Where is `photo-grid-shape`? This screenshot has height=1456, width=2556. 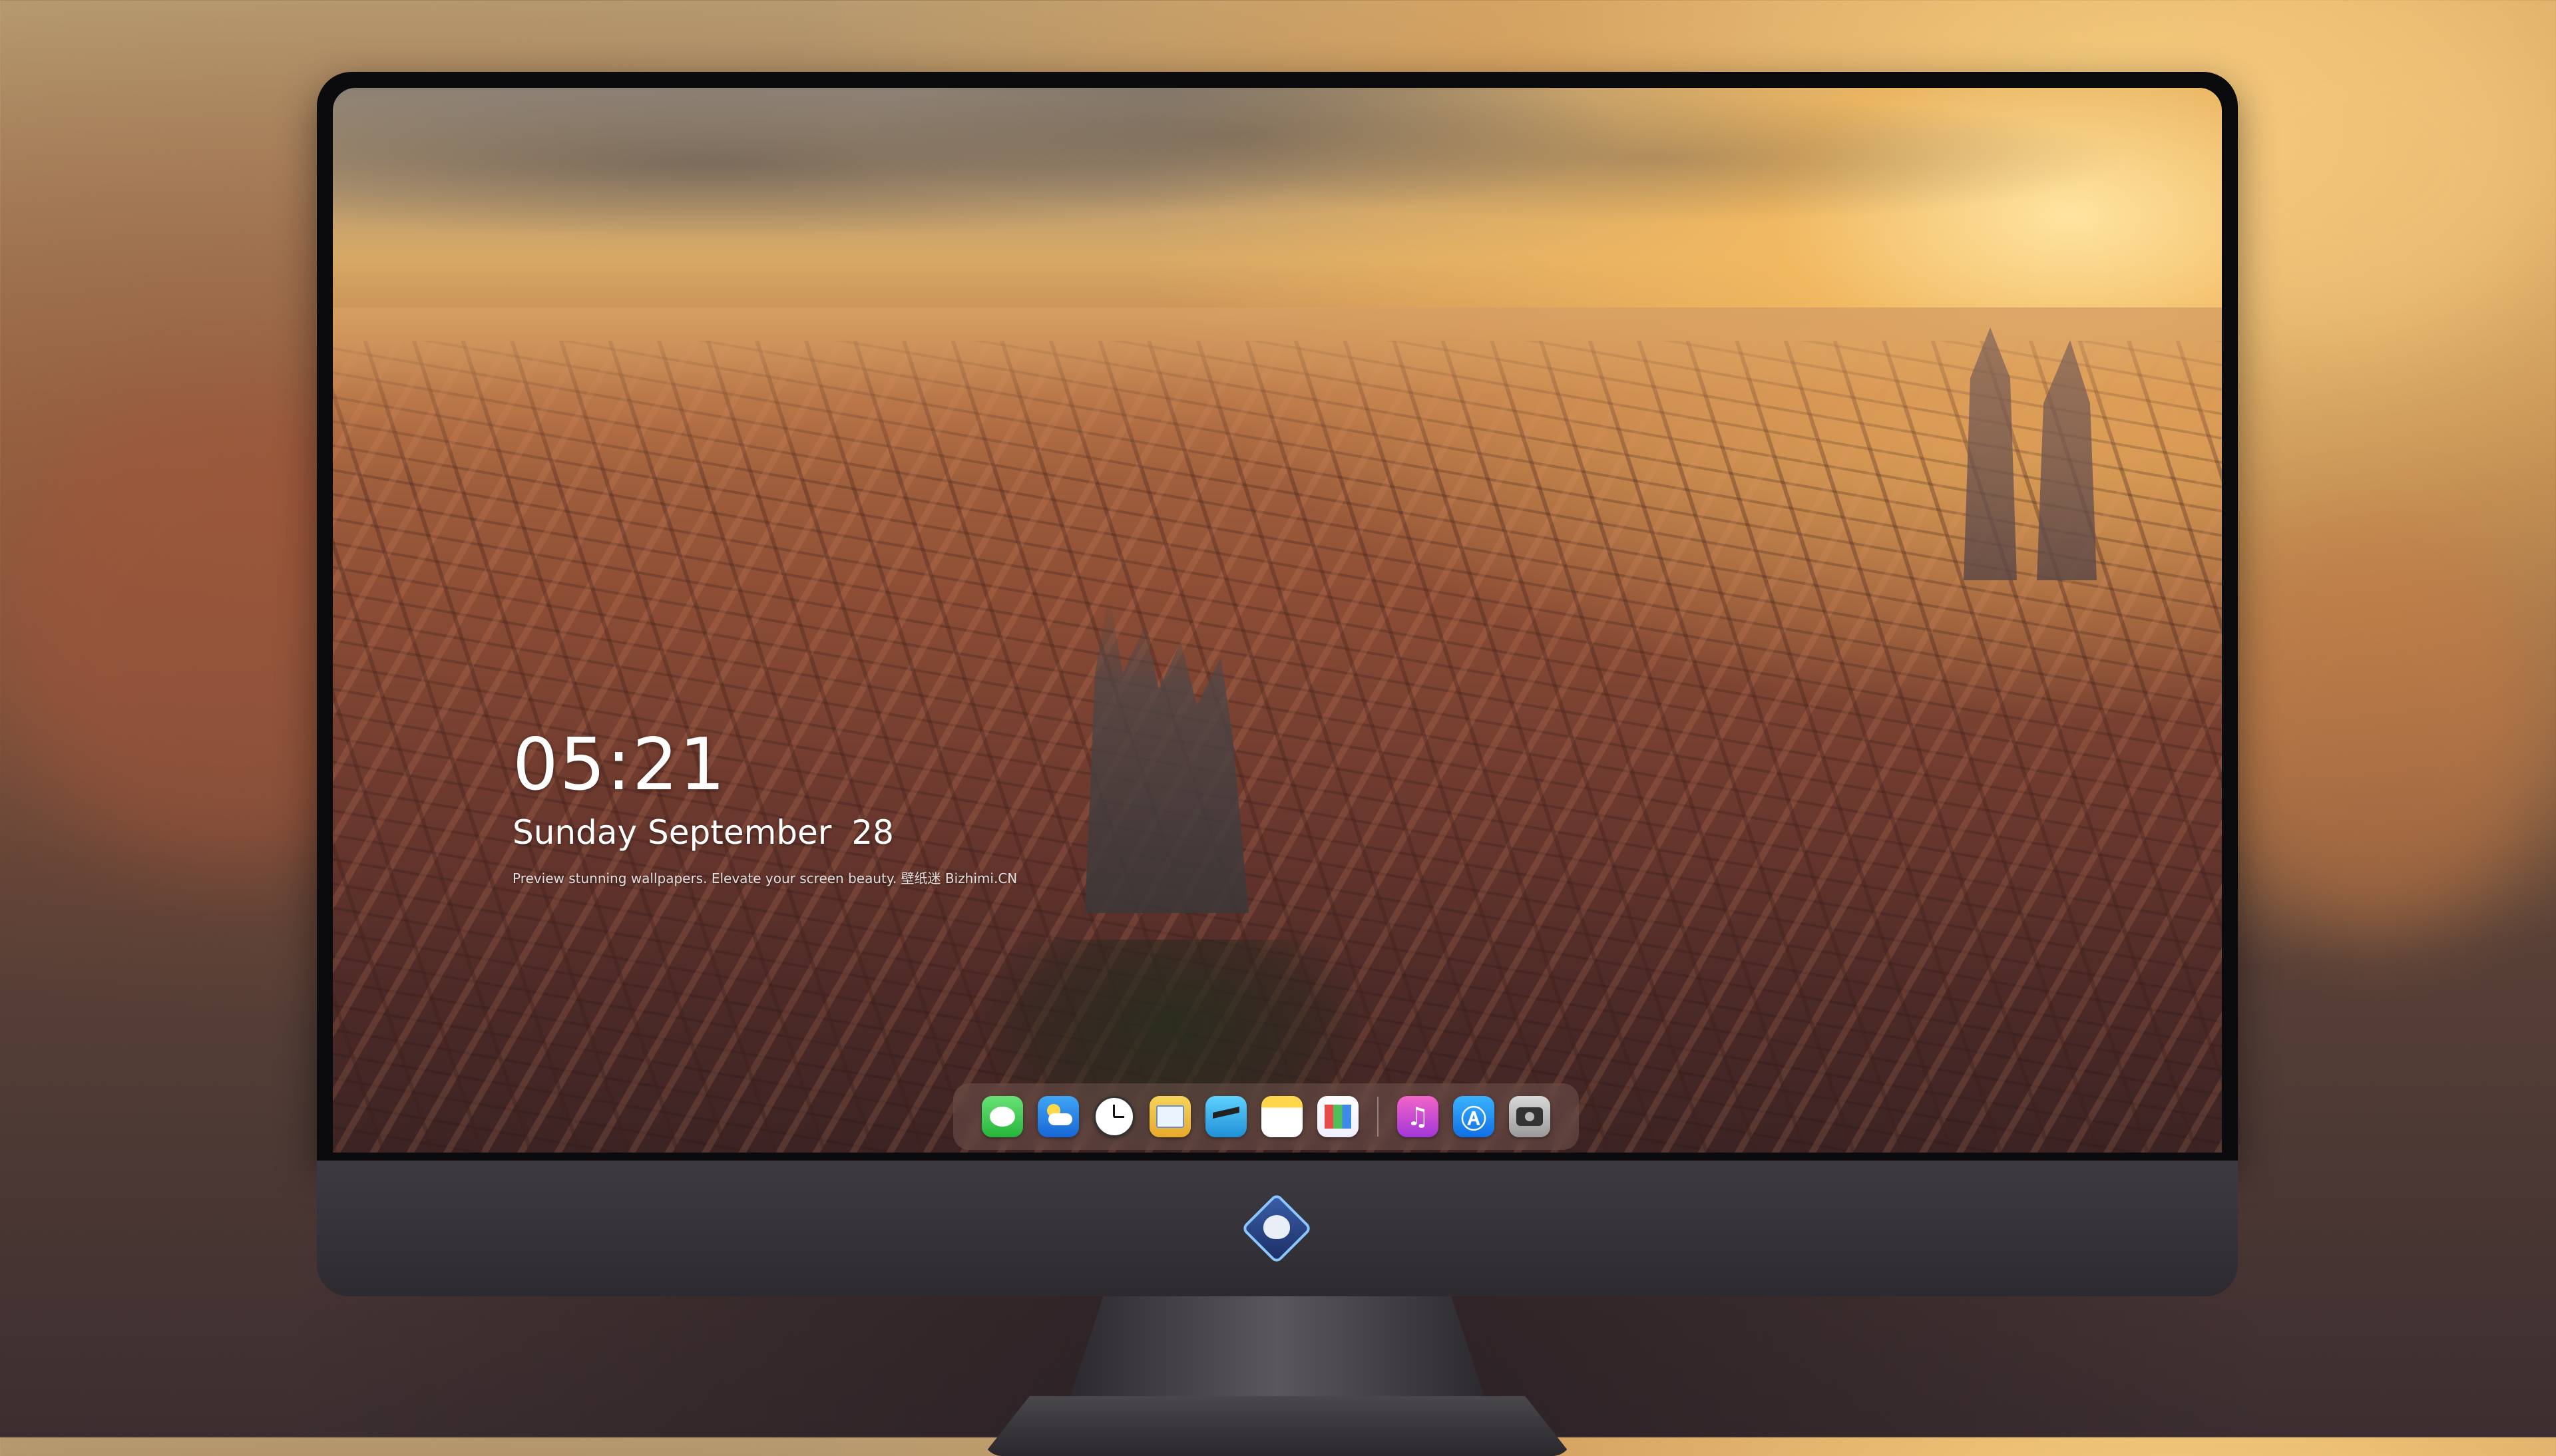 photo-grid-shape is located at coordinates (1338, 1117).